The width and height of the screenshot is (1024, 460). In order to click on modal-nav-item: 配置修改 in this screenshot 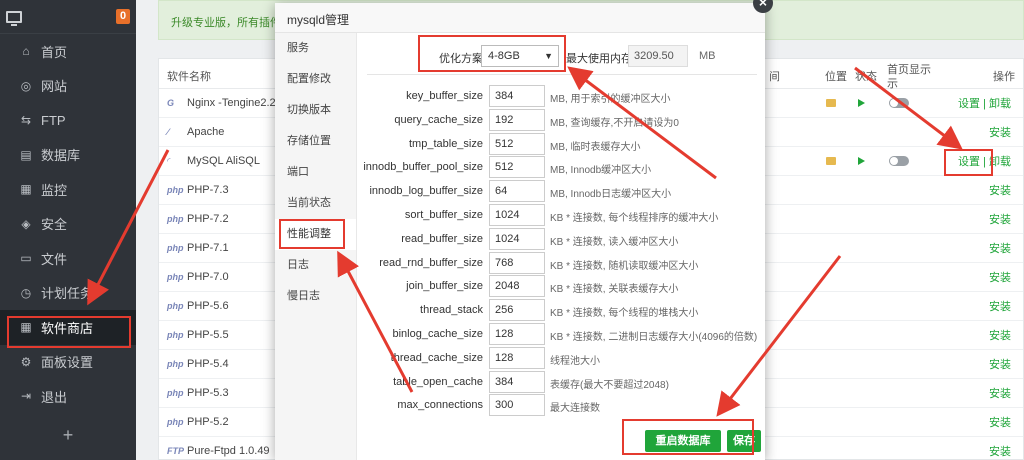, I will do `click(315, 79)`.